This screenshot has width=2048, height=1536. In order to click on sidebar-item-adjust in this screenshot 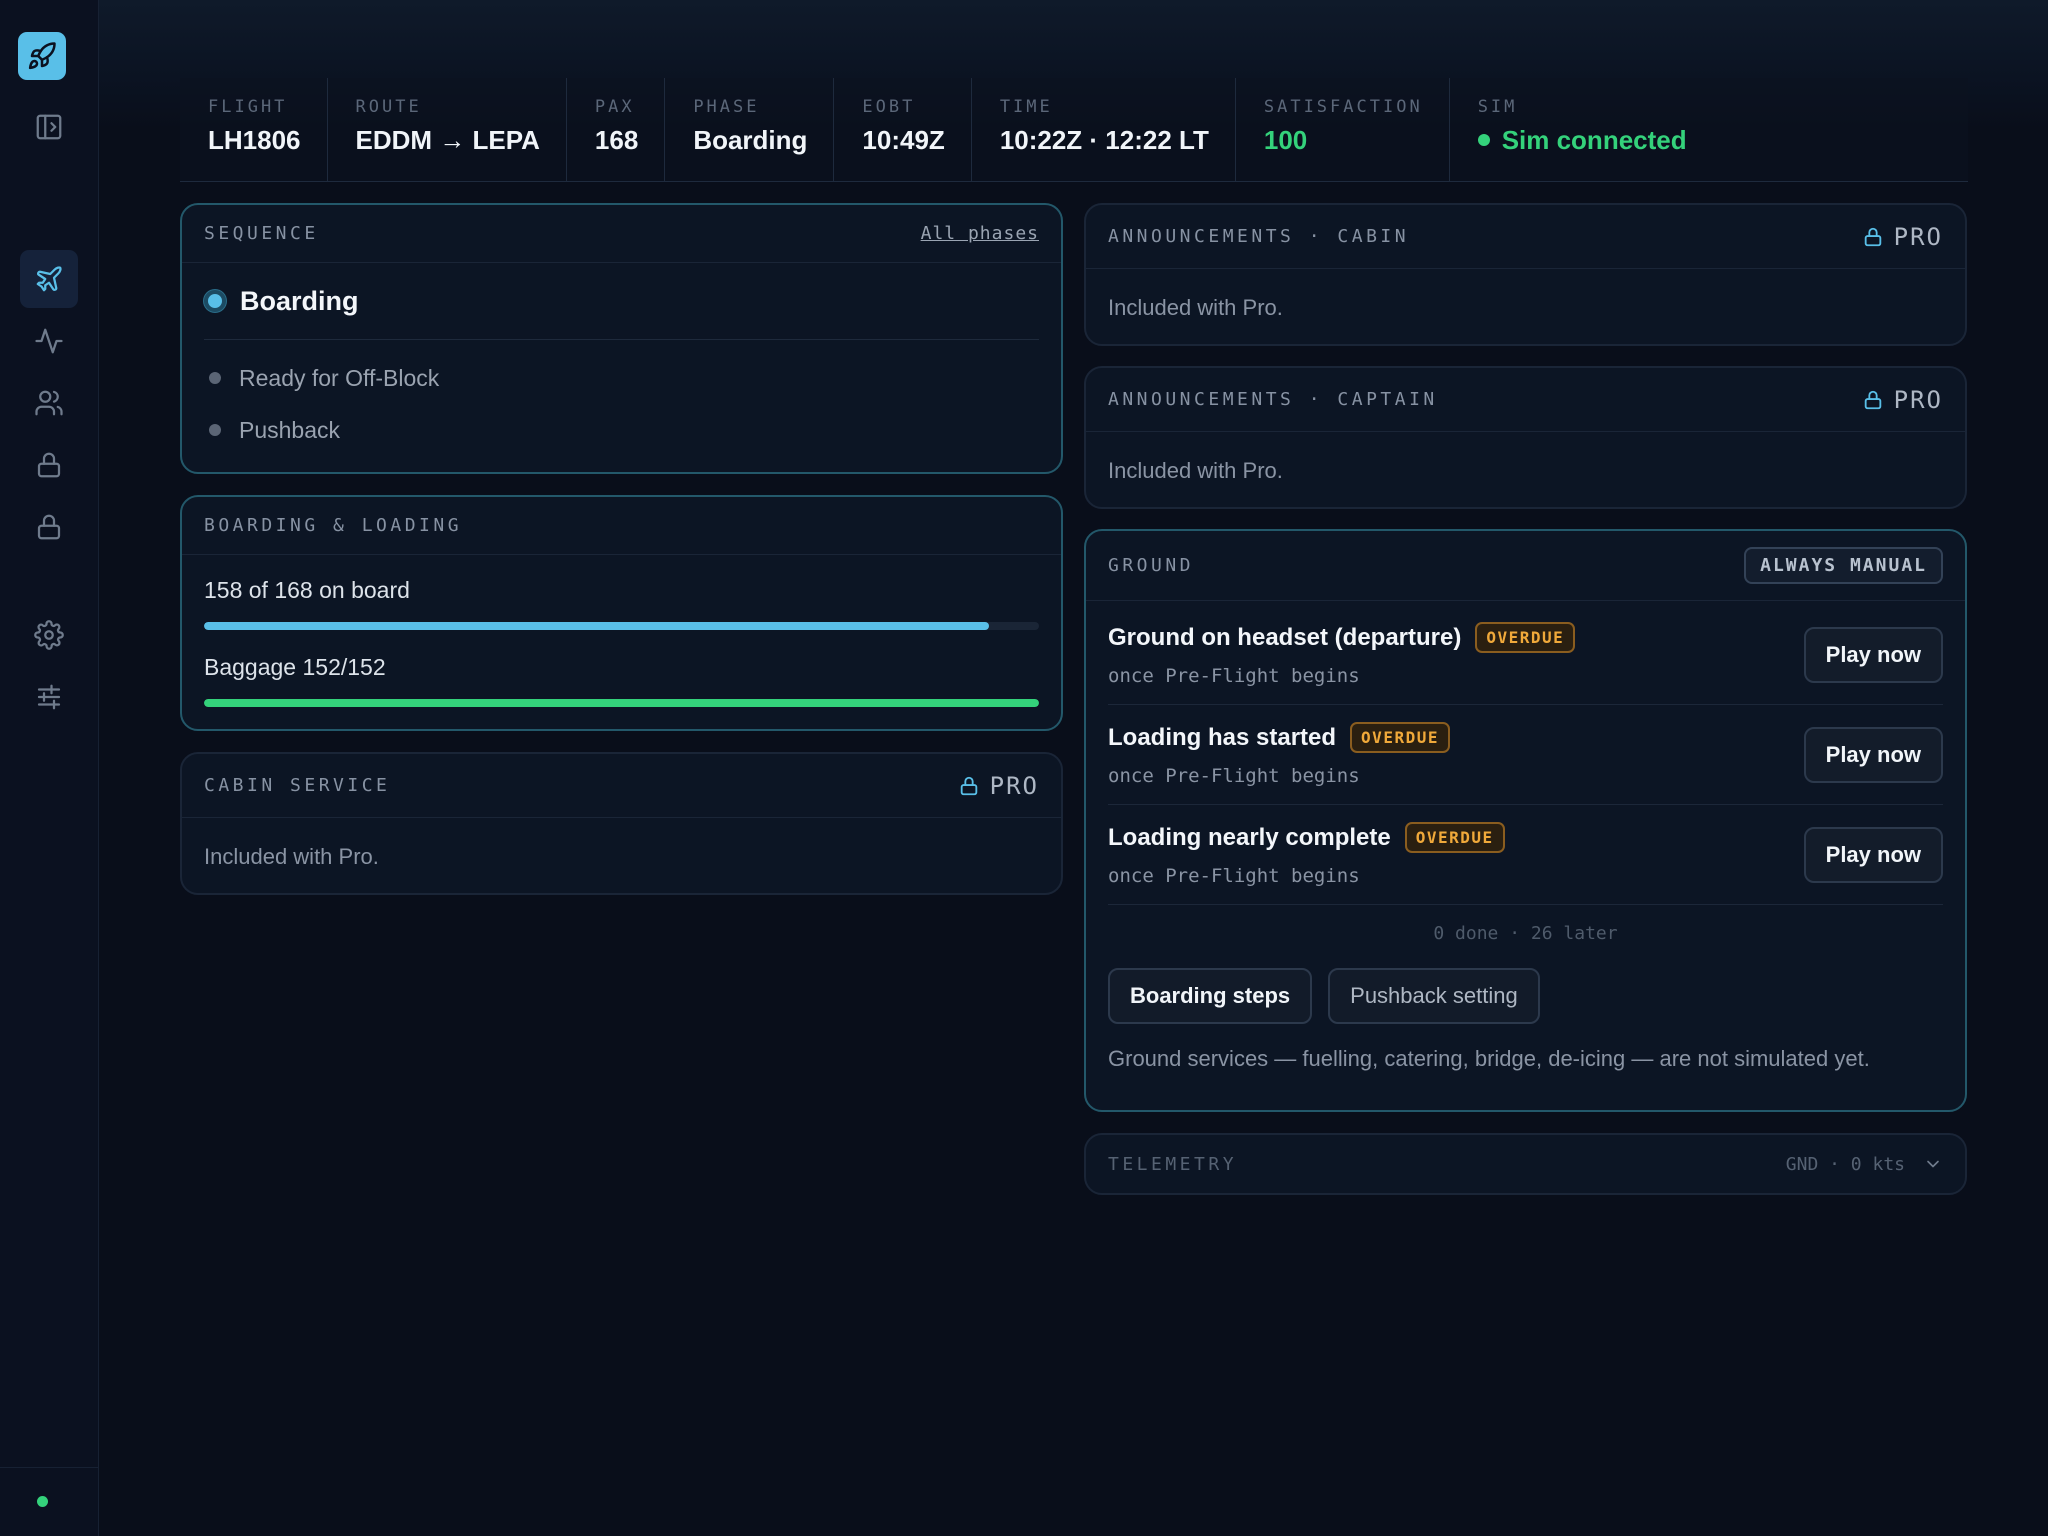, I will do `click(49, 697)`.